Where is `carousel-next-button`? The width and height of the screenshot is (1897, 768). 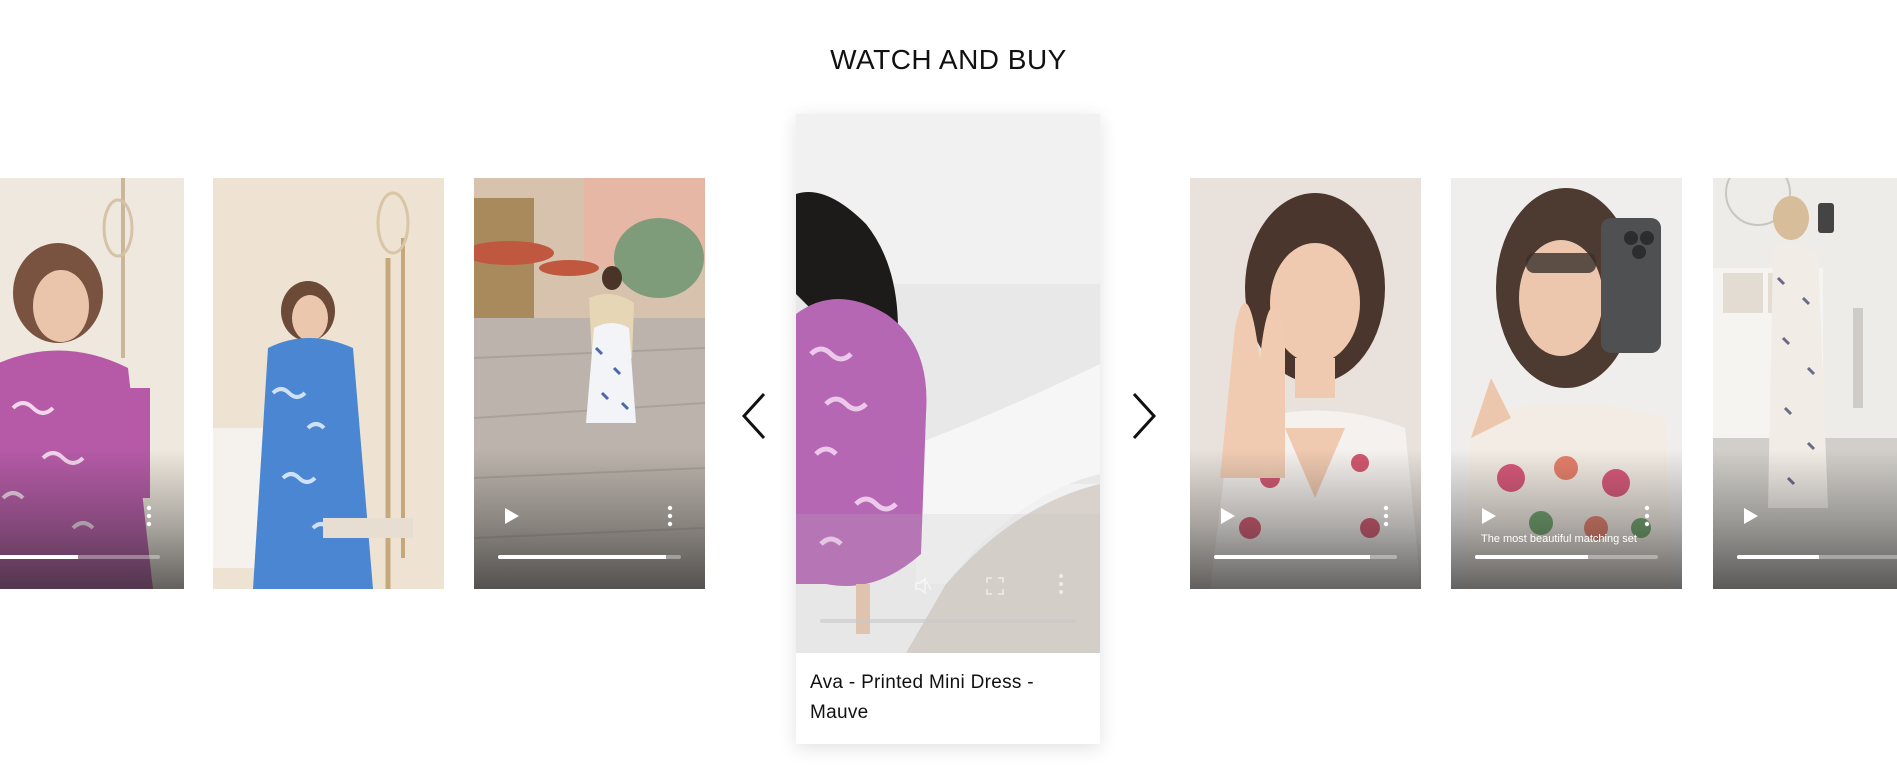
carousel-next-button is located at coordinates (1142, 416).